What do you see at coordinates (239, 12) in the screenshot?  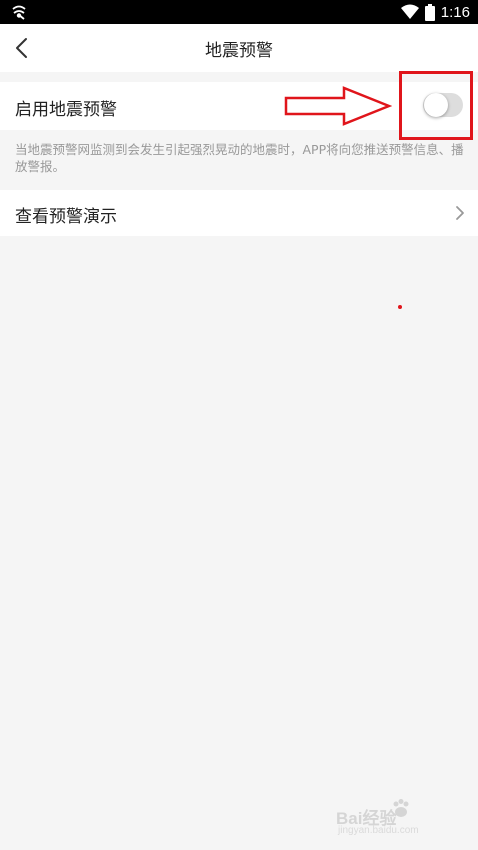 I see `status-bar: 1:16` at bounding box center [239, 12].